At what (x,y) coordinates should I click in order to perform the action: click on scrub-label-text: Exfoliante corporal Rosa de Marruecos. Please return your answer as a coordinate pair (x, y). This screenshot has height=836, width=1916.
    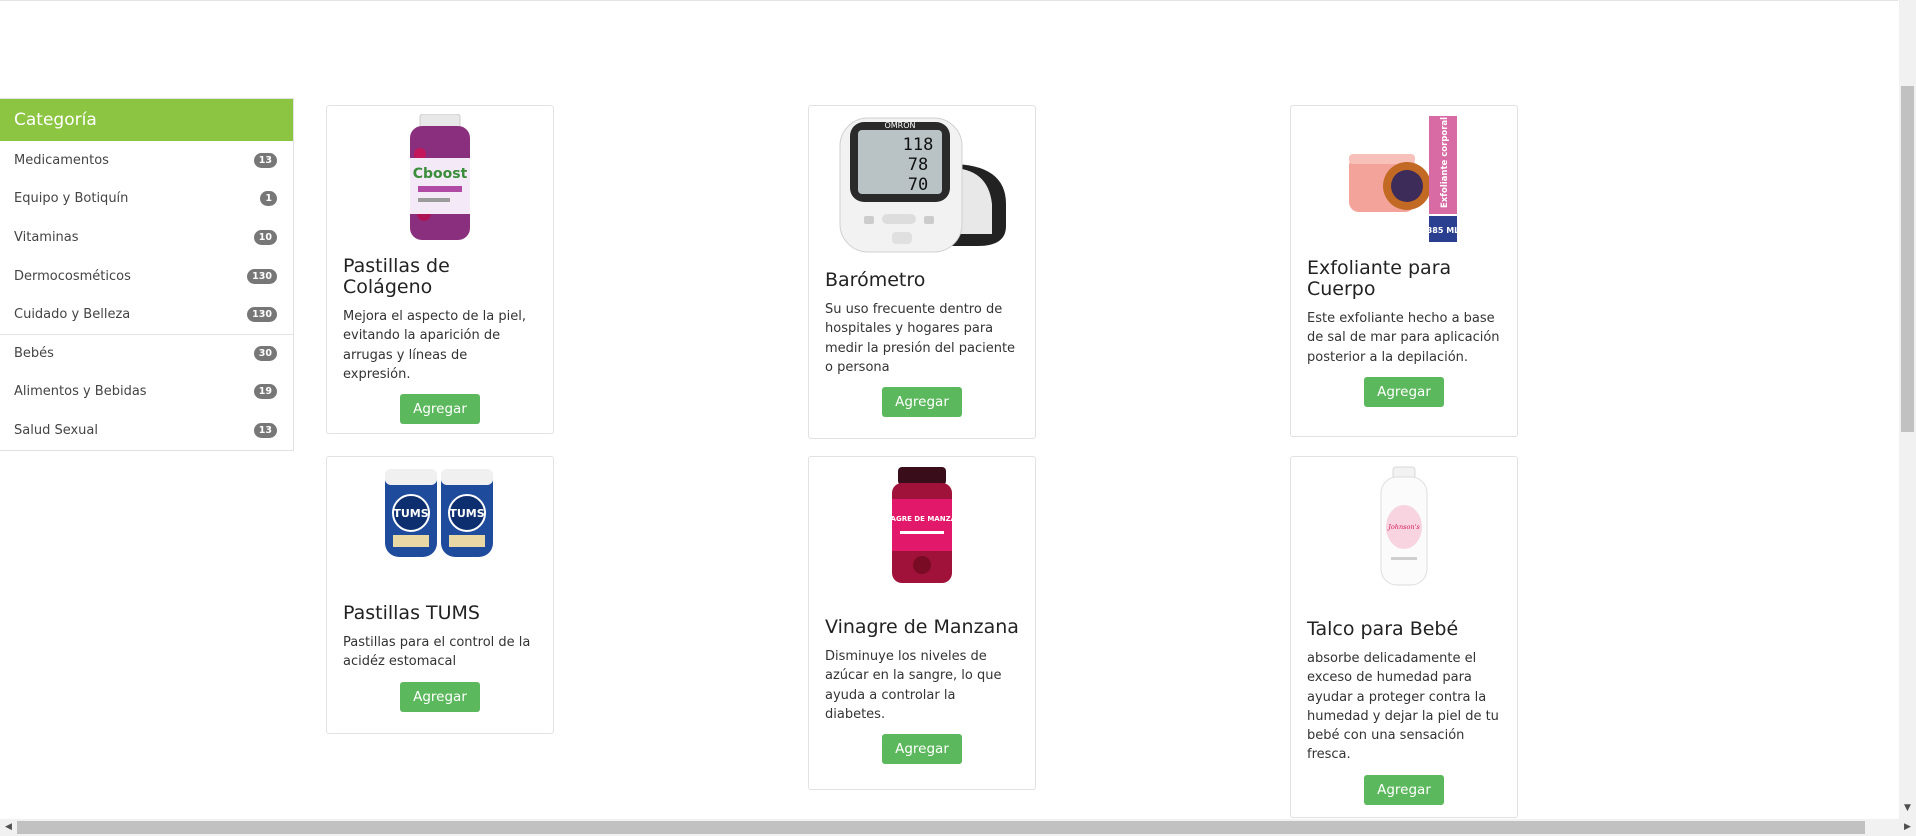
    Looking at the image, I should click on (1445, 161).